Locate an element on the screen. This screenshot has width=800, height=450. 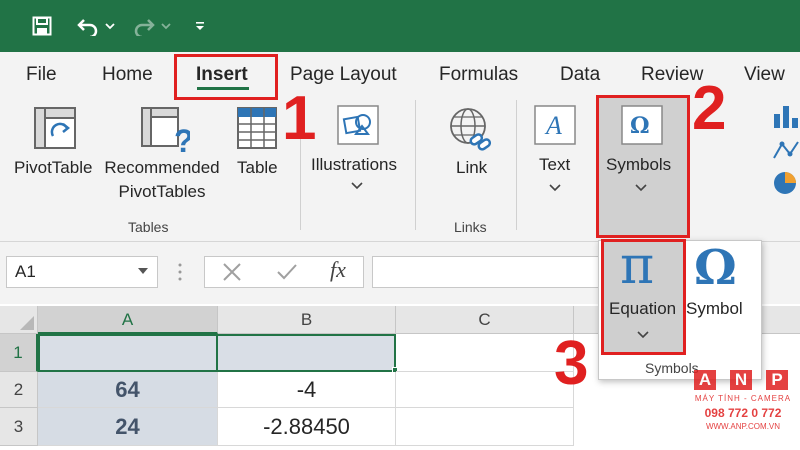
logo-letter-n: N is located at coordinates (741, 380).